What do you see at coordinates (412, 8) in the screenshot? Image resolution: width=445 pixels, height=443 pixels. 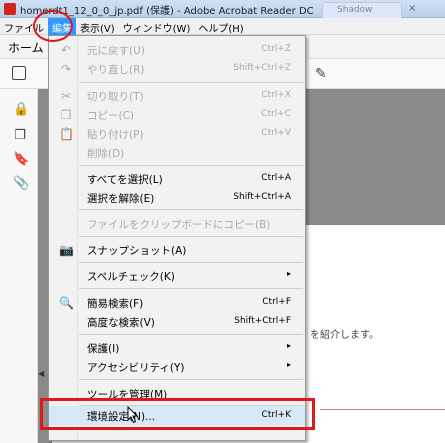 I see `tab-close-icon: ×` at bounding box center [412, 8].